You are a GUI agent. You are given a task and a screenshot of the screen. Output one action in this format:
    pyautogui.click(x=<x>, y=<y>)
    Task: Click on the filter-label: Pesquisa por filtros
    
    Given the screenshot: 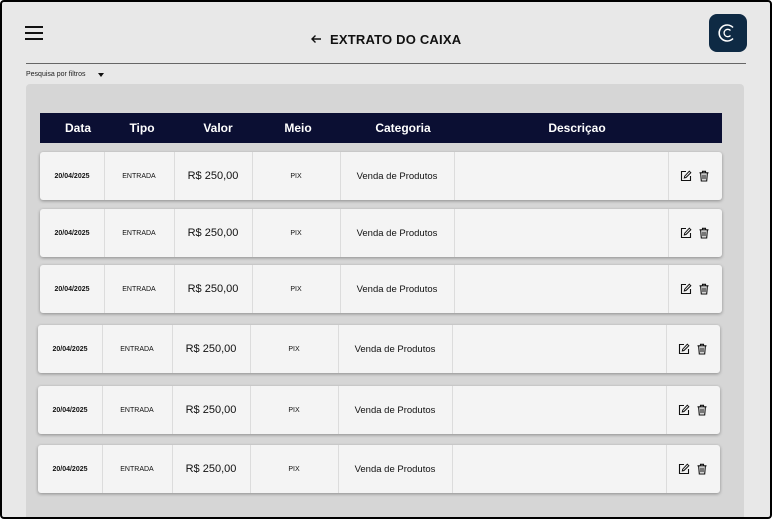 What is the action you would take?
    pyautogui.click(x=56, y=74)
    